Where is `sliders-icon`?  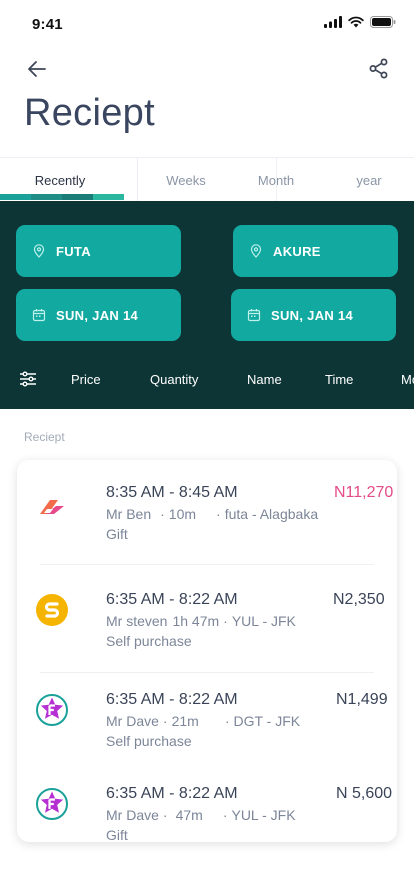 sliders-icon is located at coordinates (28, 379).